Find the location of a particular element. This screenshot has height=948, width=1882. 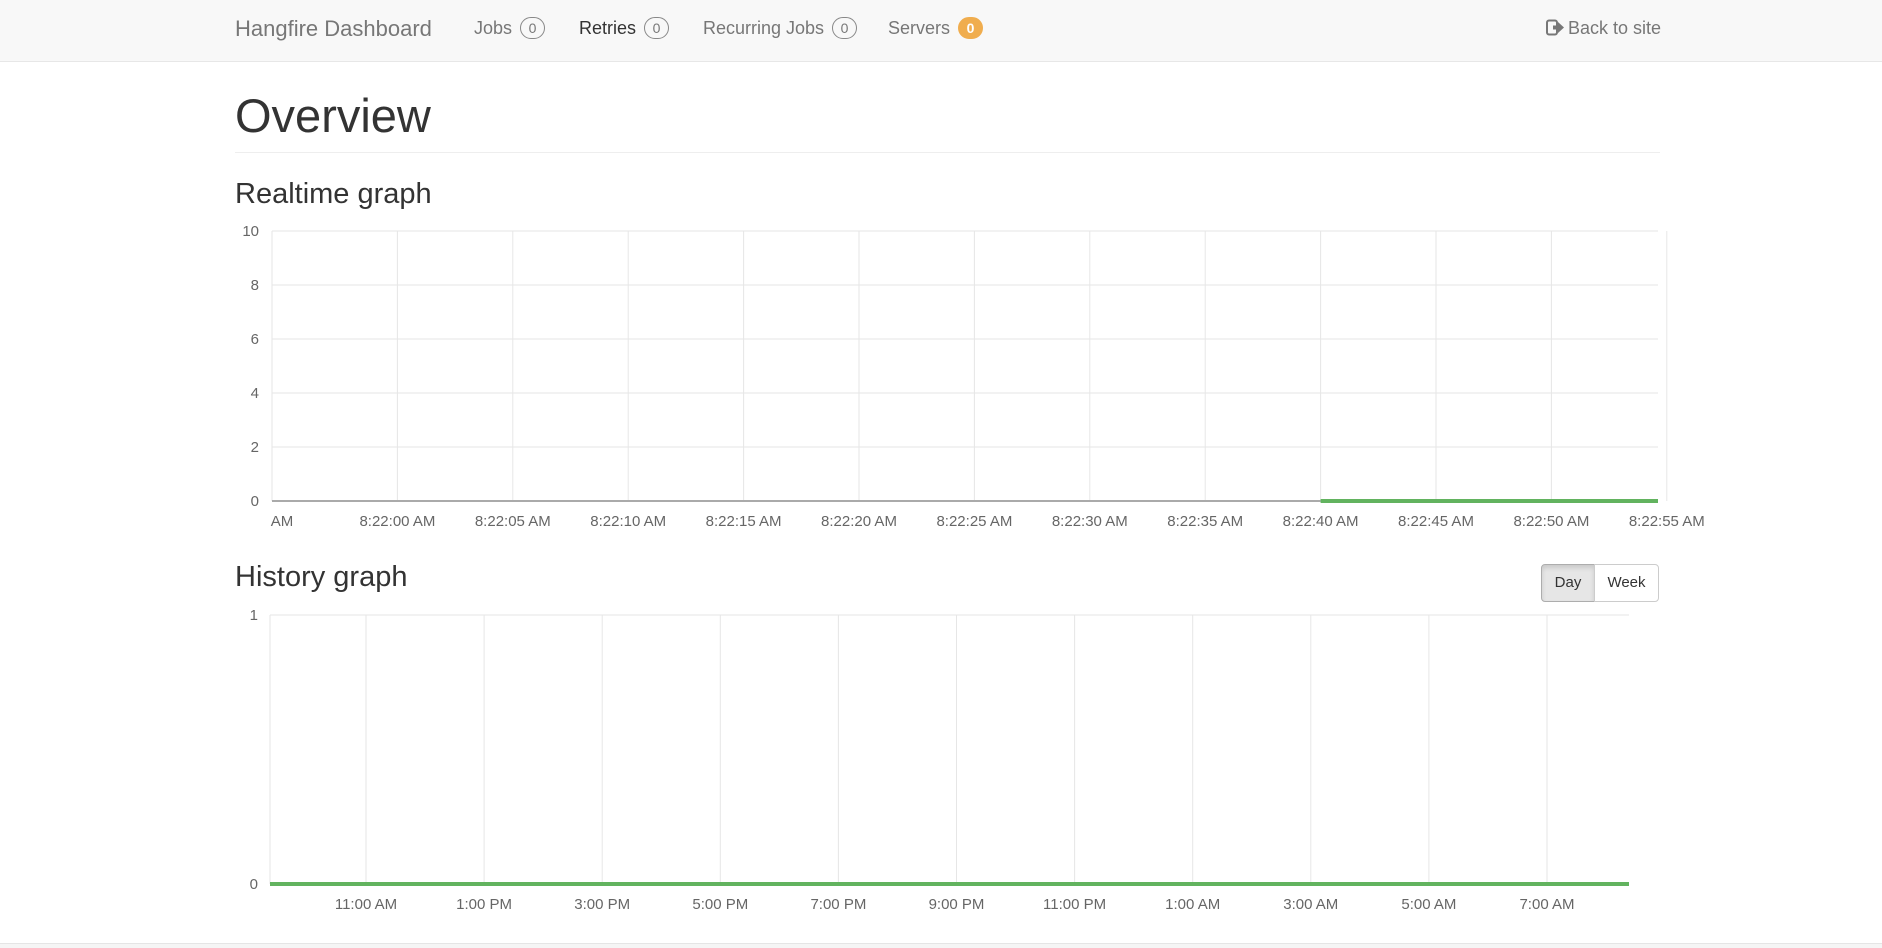

y-tick-label: 0 is located at coordinates (254, 884).